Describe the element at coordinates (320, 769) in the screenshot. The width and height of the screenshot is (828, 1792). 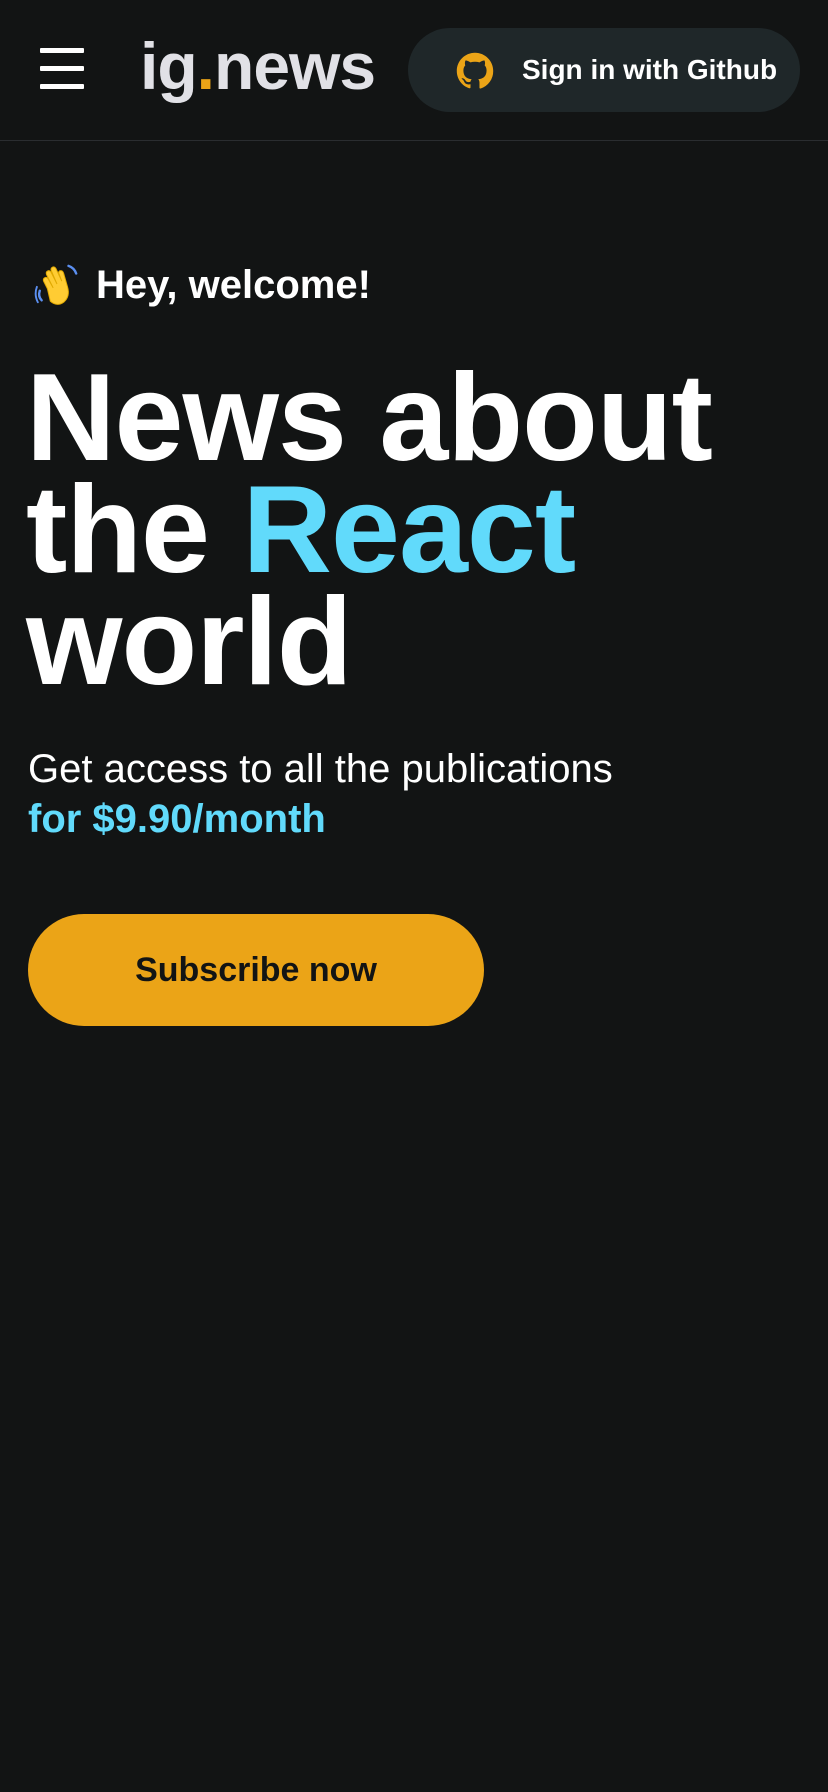
I see `hero-subtitle: Get access to all the publications` at that location.